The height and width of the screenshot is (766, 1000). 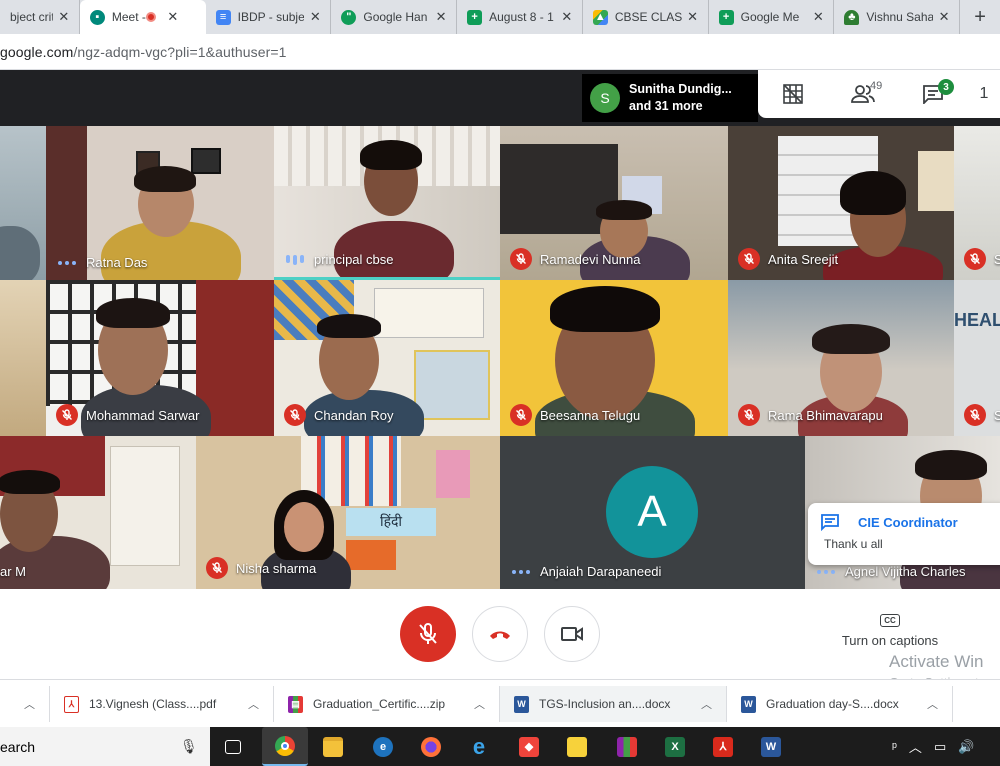 I want to click on tab-title: Vishnu Saha, so click(x=900, y=17).